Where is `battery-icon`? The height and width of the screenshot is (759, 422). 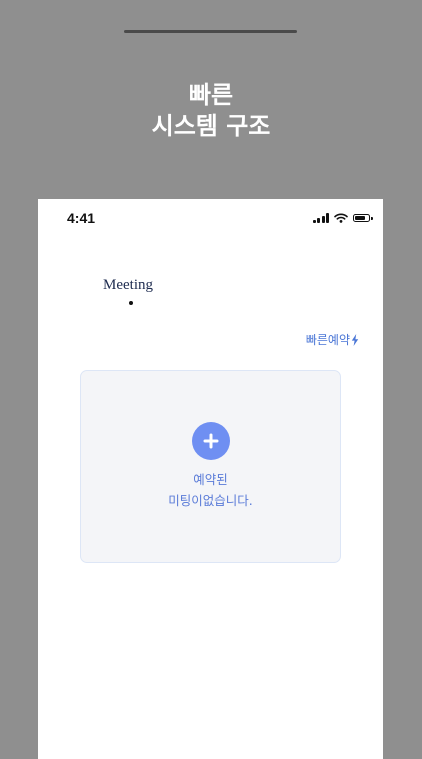 battery-icon is located at coordinates (363, 218).